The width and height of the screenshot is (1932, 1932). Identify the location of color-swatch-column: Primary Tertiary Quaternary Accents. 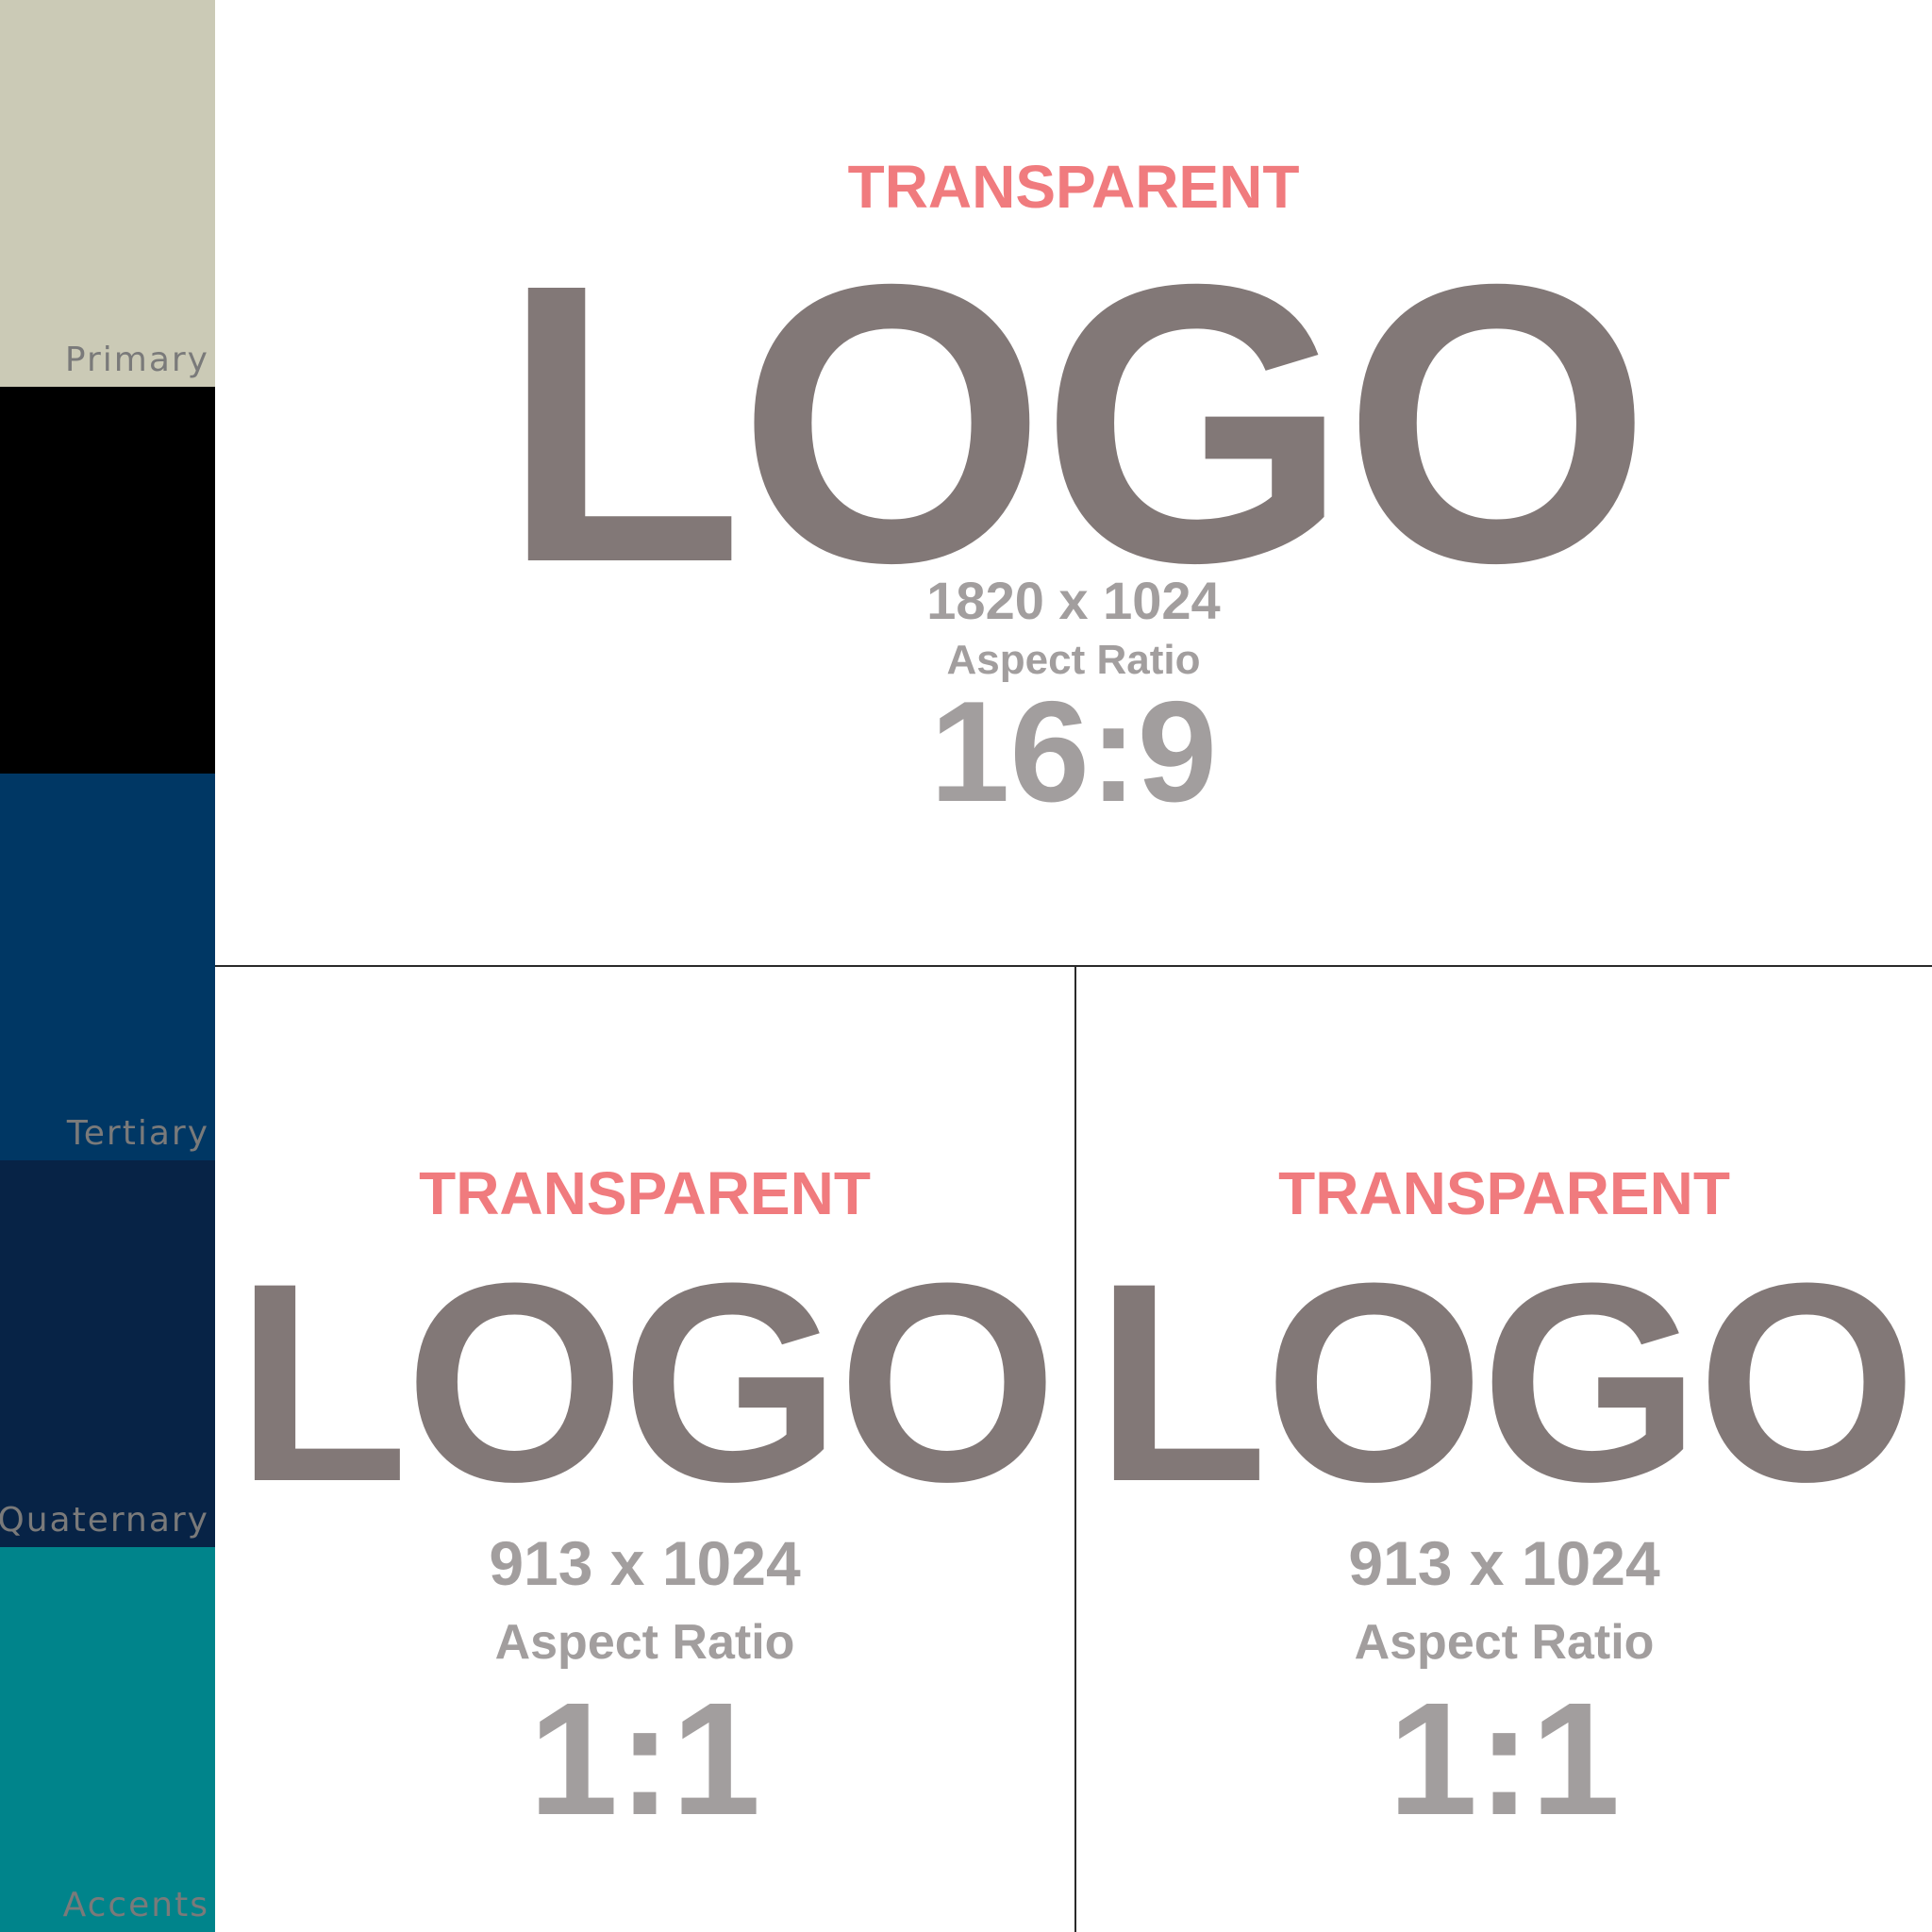
(107, 966).